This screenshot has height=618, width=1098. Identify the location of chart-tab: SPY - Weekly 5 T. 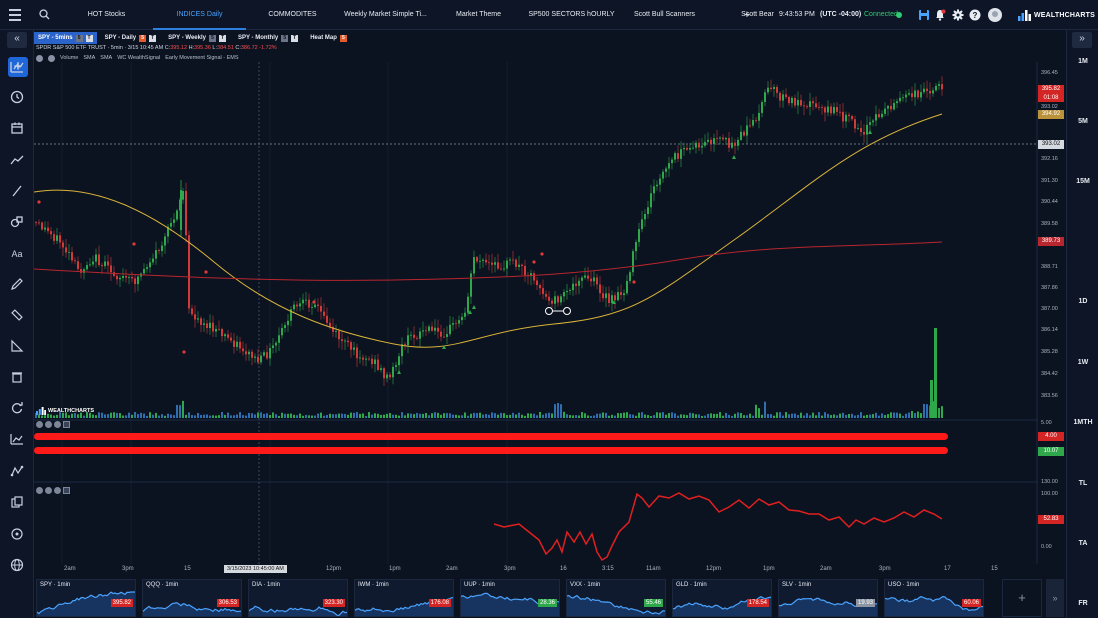
(197, 38).